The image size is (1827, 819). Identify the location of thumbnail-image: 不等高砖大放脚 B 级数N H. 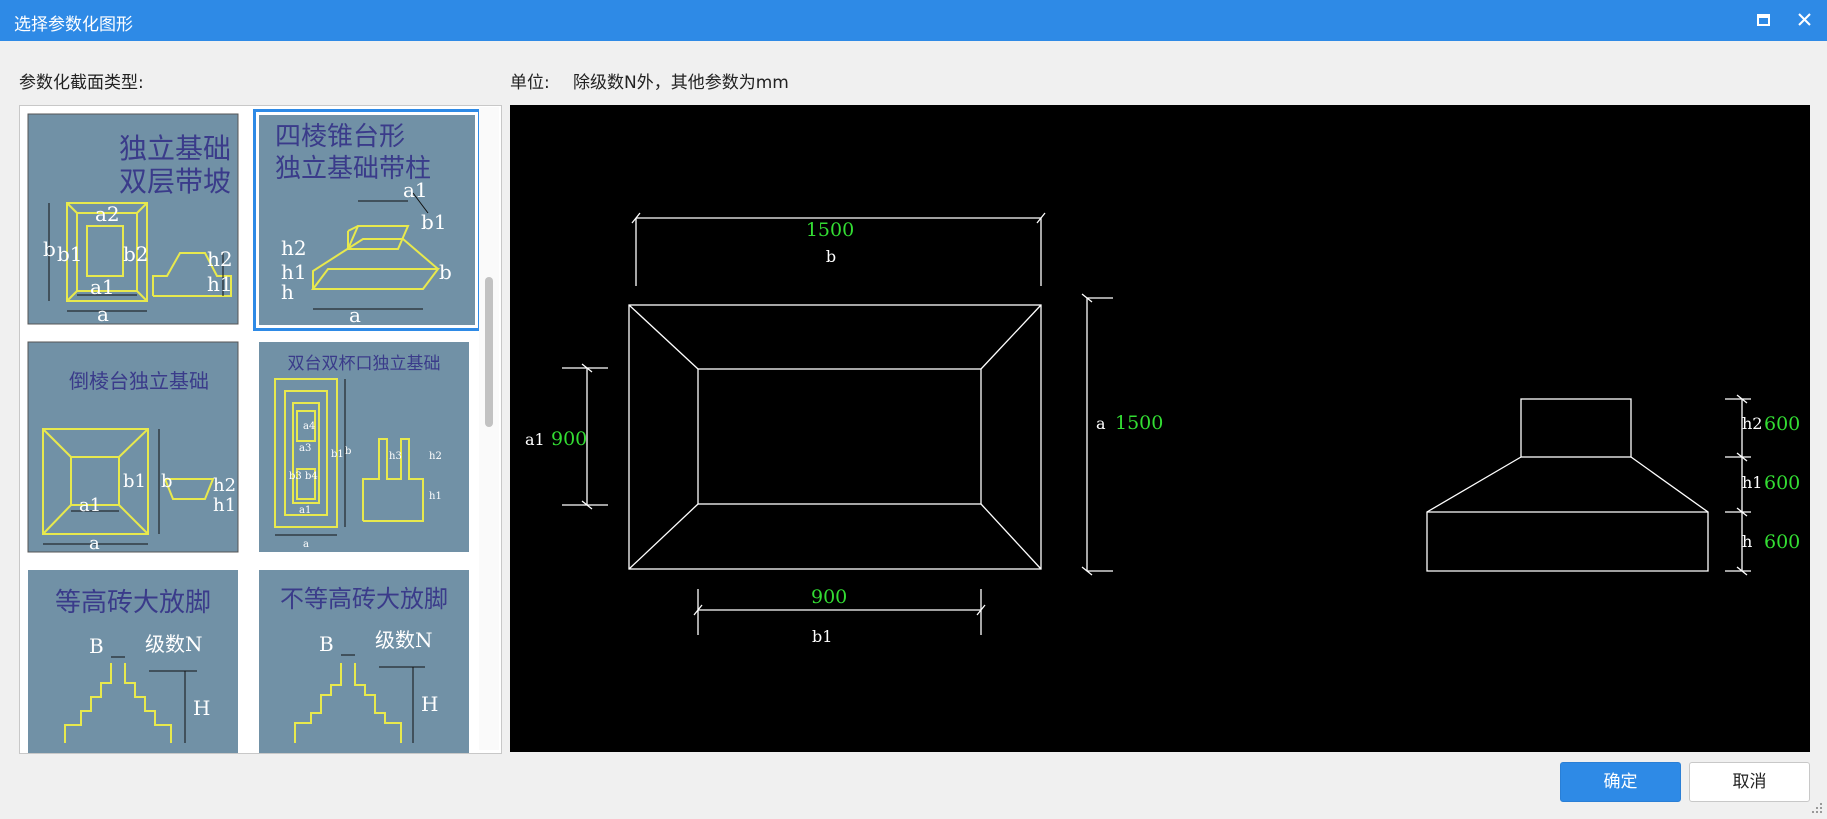
(364, 661).